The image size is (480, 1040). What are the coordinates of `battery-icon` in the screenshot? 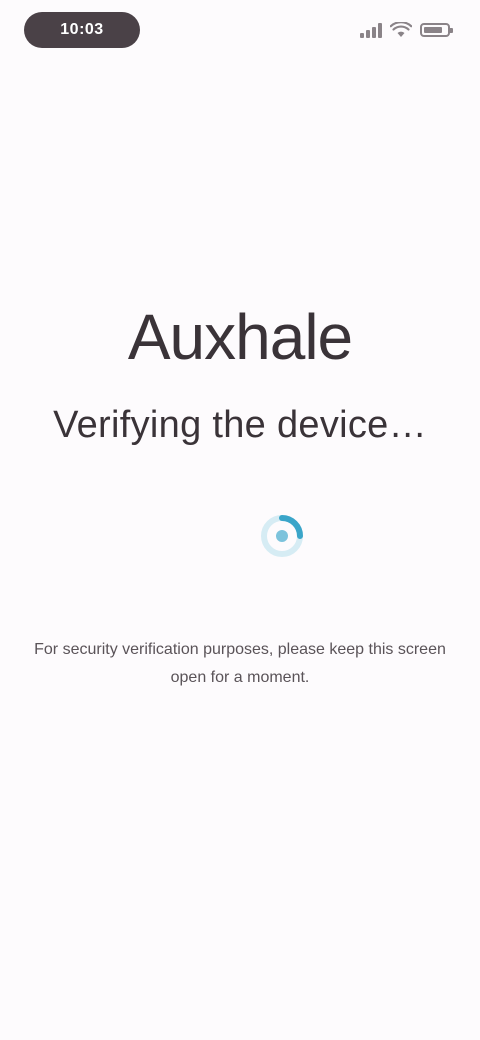 It's located at (436, 30).